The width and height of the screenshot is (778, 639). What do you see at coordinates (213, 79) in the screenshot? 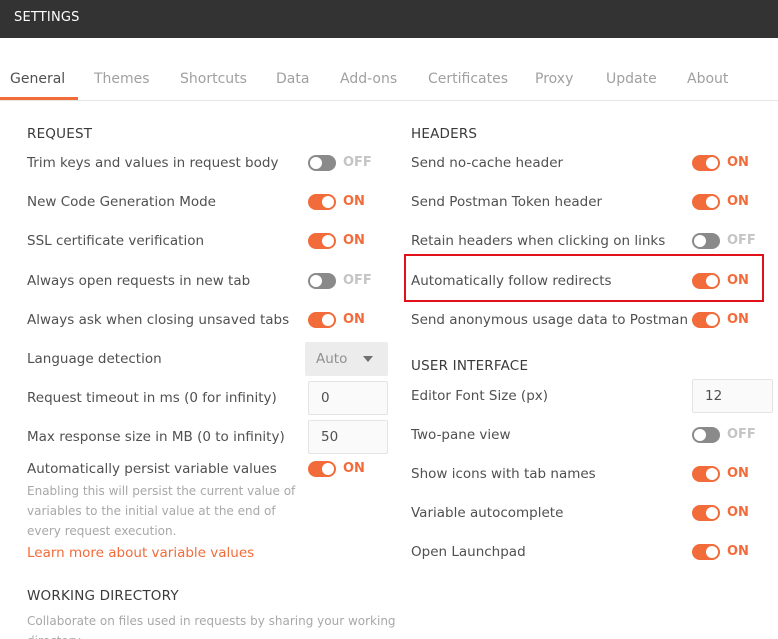
I see `tab-shortcuts: Shortcuts` at bounding box center [213, 79].